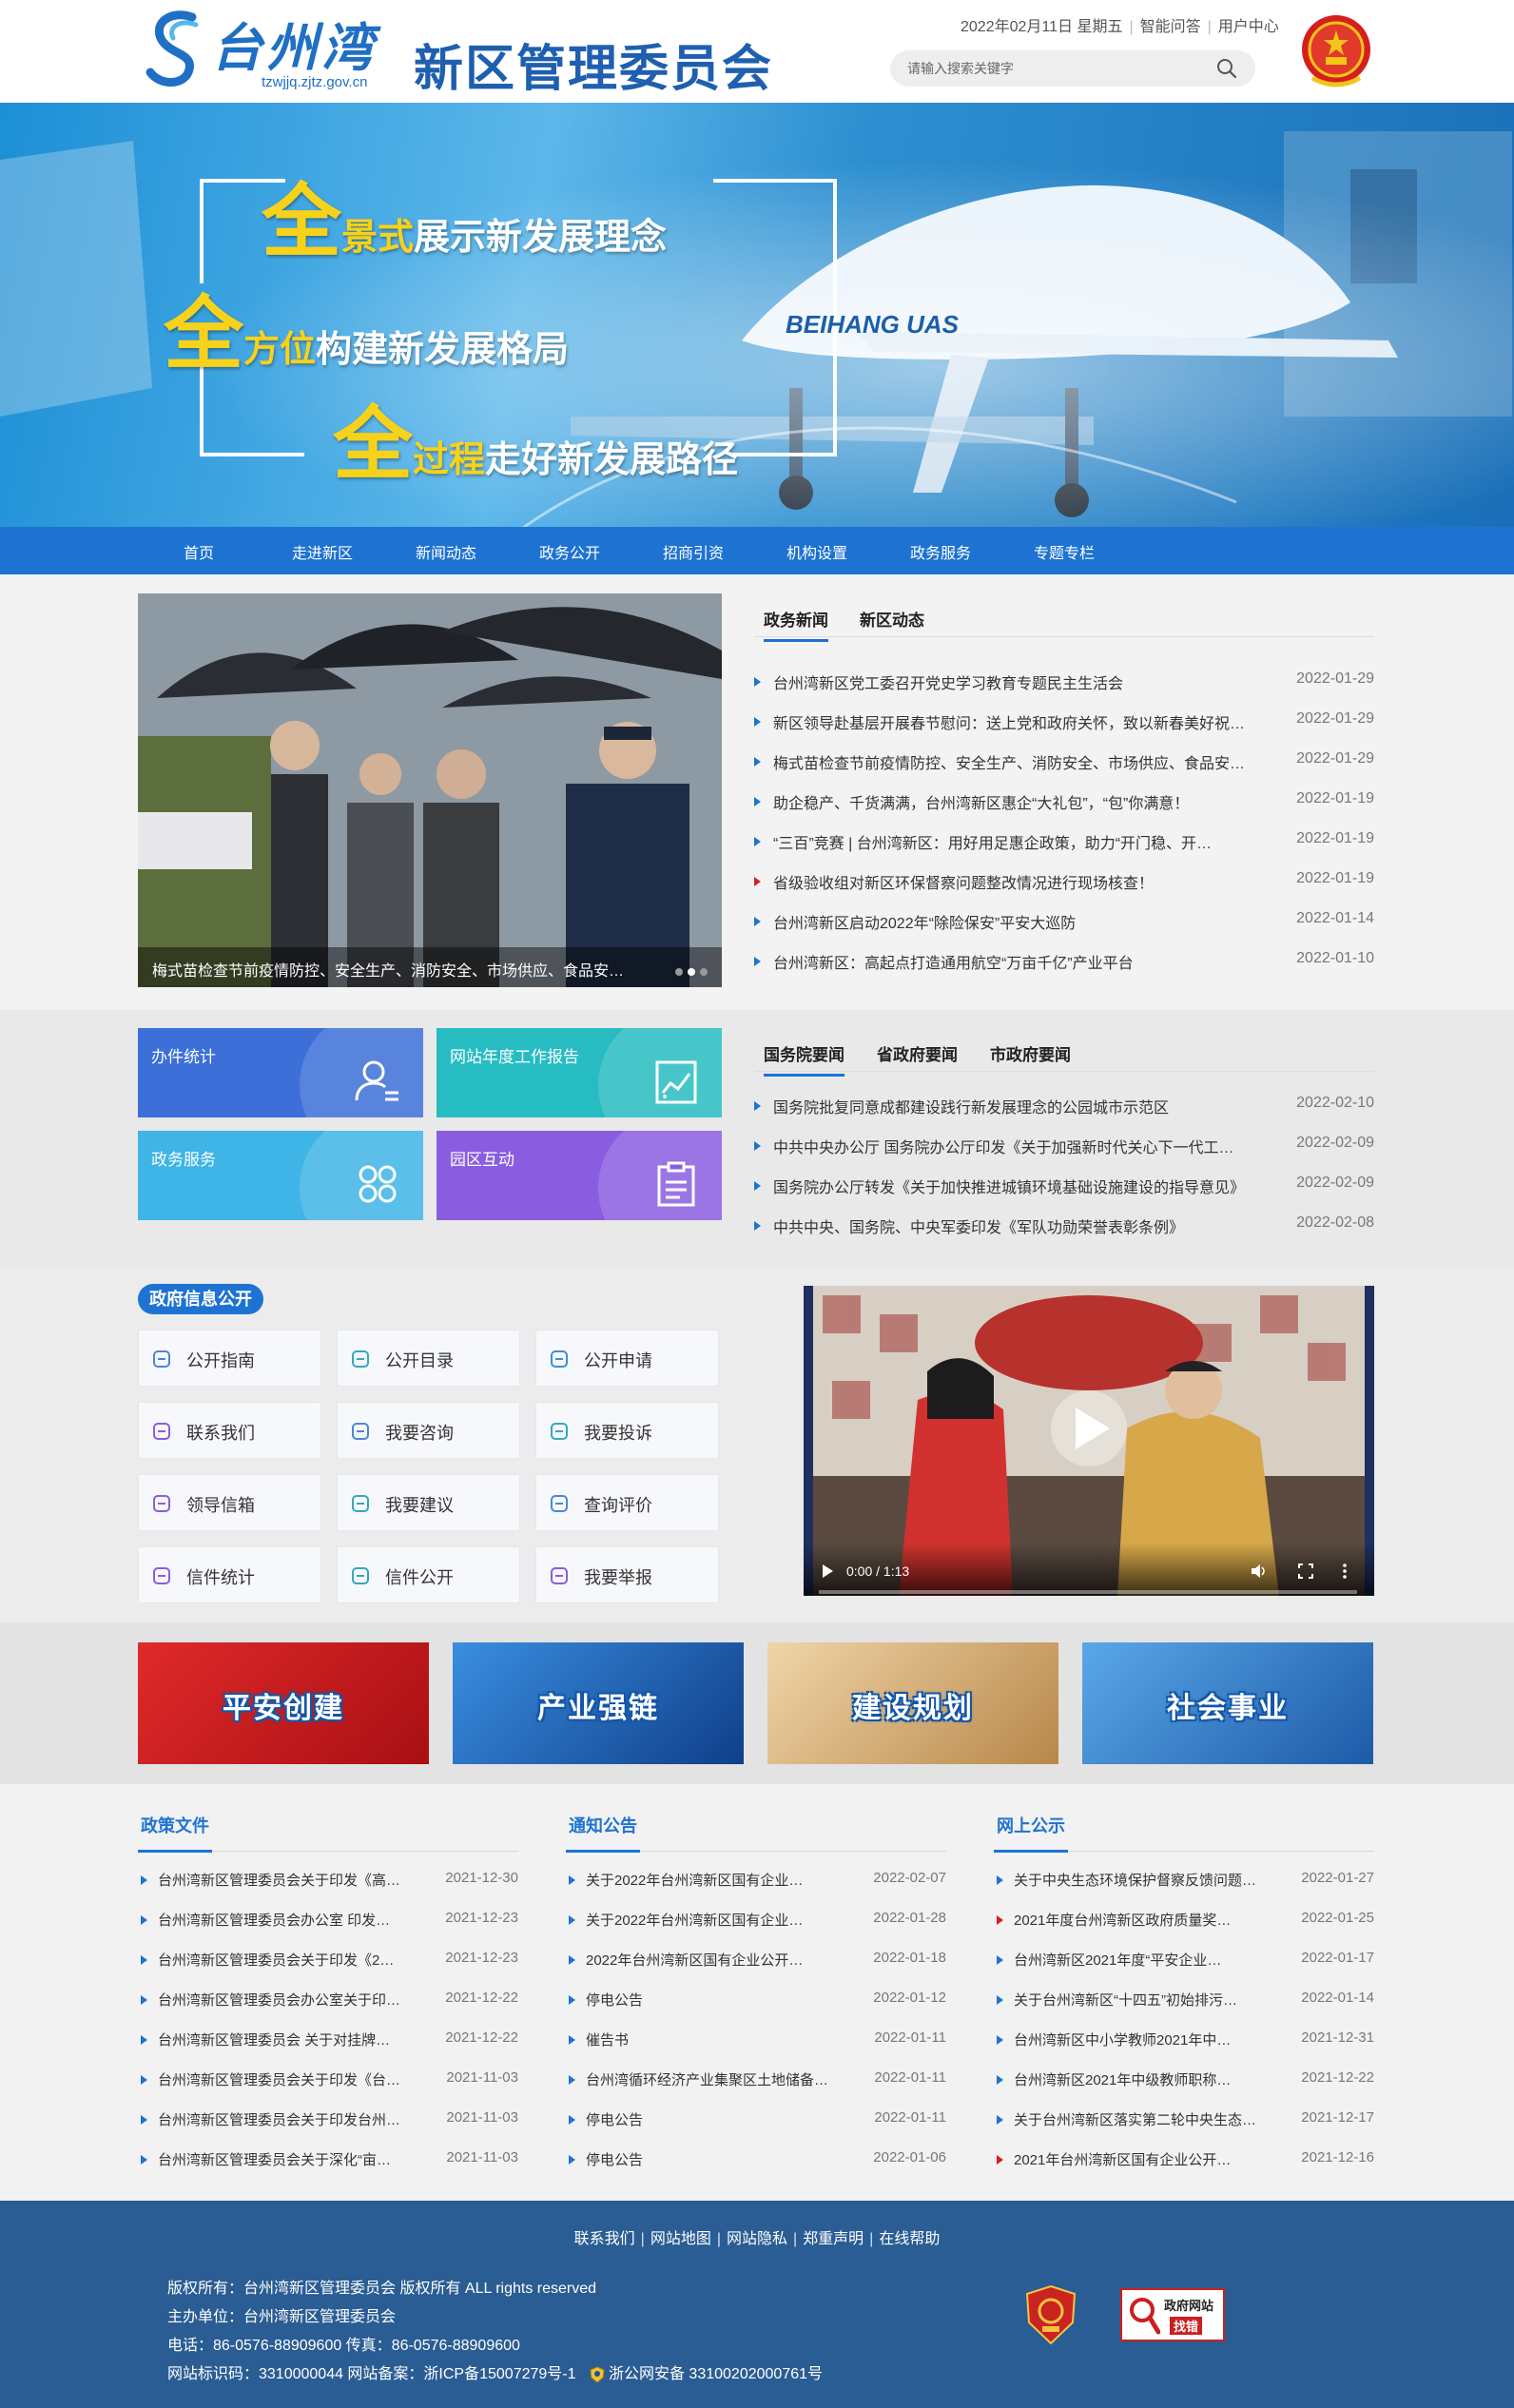 The height and width of the screenshot is (2408, 1514). I want to click on nav-gov-affairs: 政务公开, so click(569, 552).